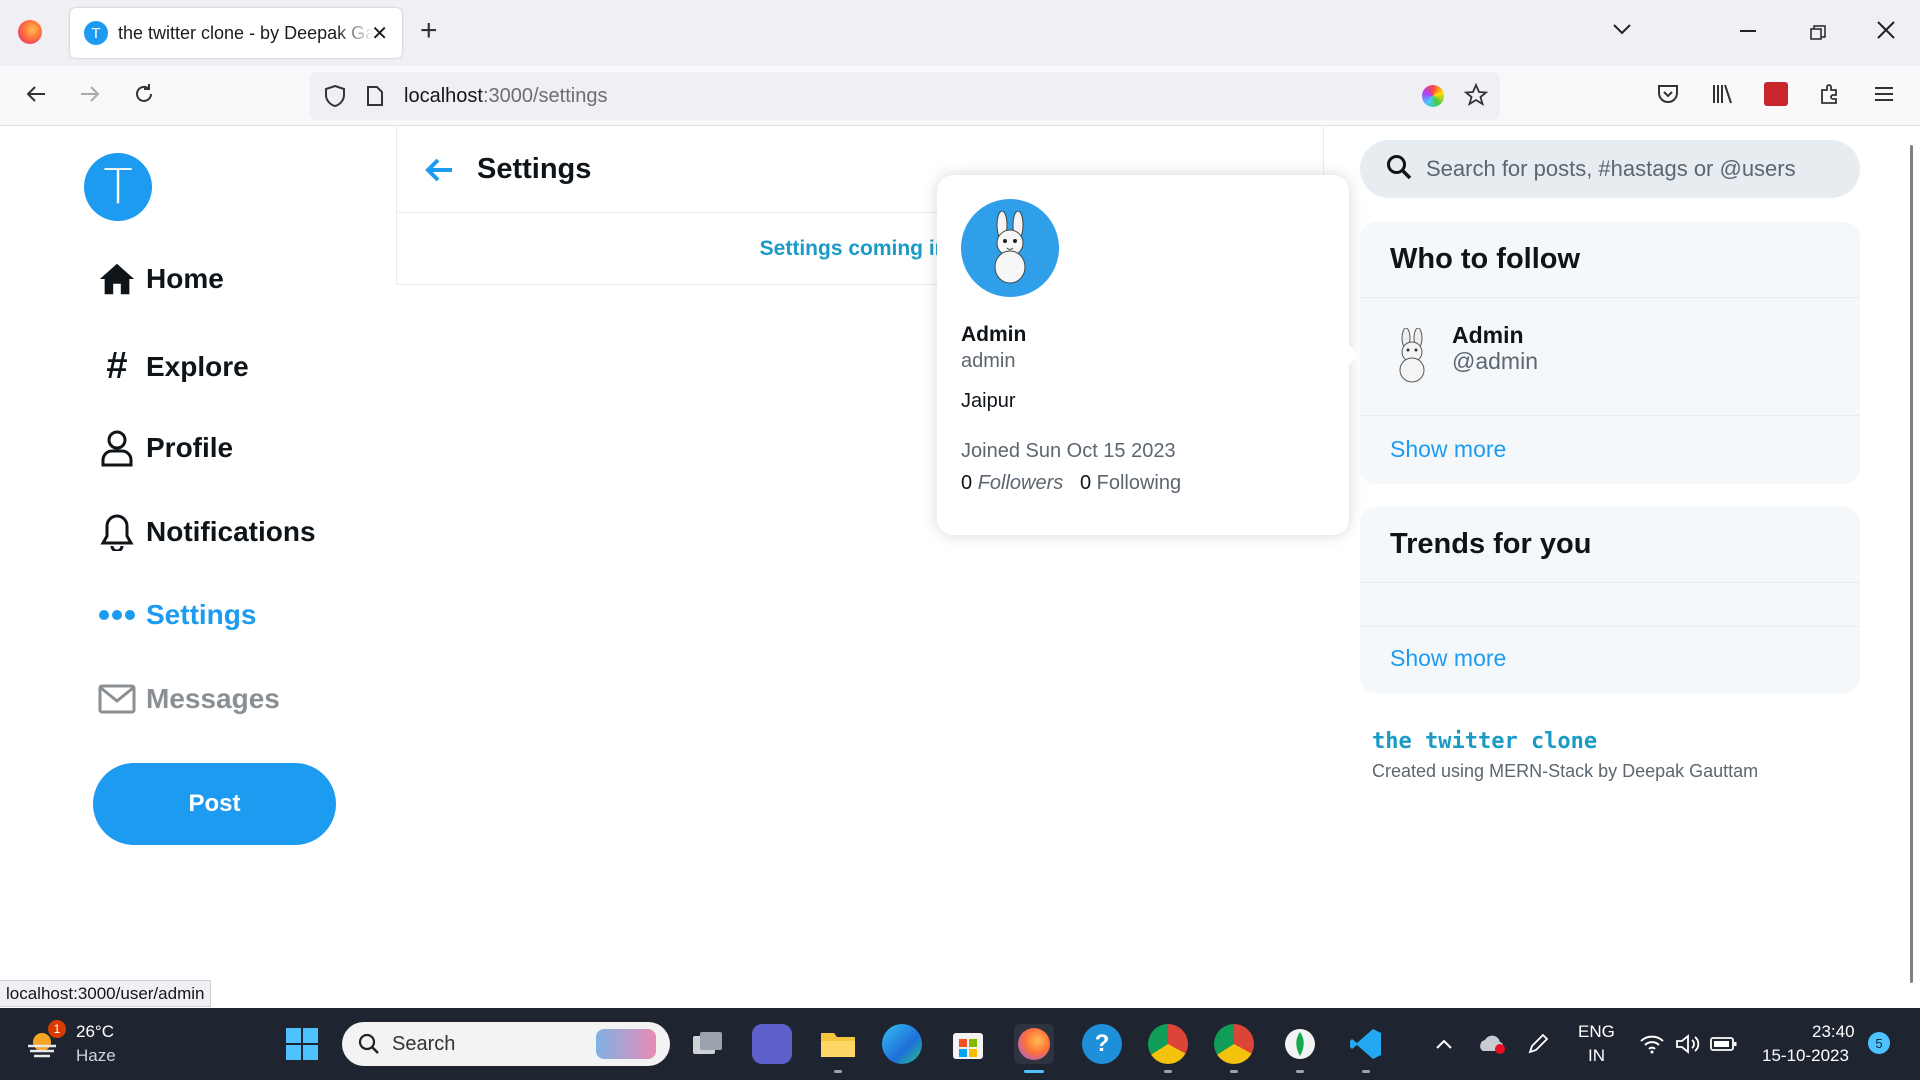  I want to click on sidebar-item-label: Messages, so click(213, 698).